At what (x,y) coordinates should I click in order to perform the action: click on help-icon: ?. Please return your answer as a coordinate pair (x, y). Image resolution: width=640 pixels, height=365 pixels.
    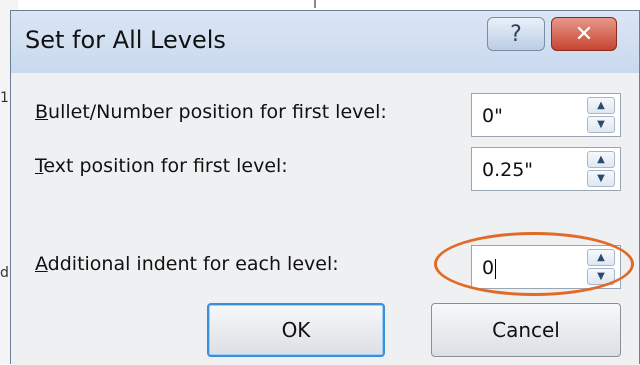
    Looking at the image, I should click on (516, 34).